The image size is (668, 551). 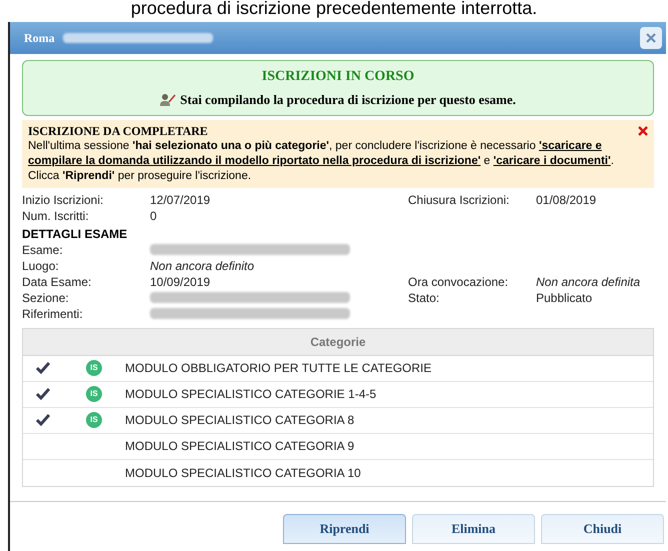 What do you see at coordinates (243, 473) in the screenshot?
I see `table-cell-text: MODULO SPECIALISTICO CATEGORIA 10` at bounding box center [243, 473].